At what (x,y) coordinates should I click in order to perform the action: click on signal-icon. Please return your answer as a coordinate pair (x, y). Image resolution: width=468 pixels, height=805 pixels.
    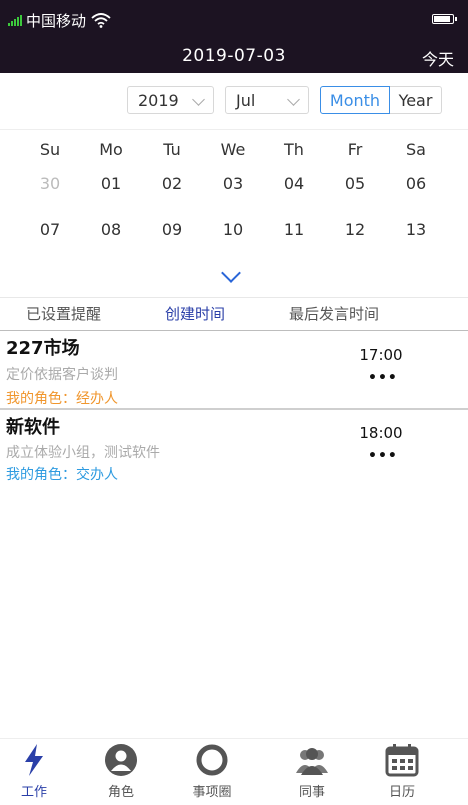
    Looking at the image, I should click on (15, 20).